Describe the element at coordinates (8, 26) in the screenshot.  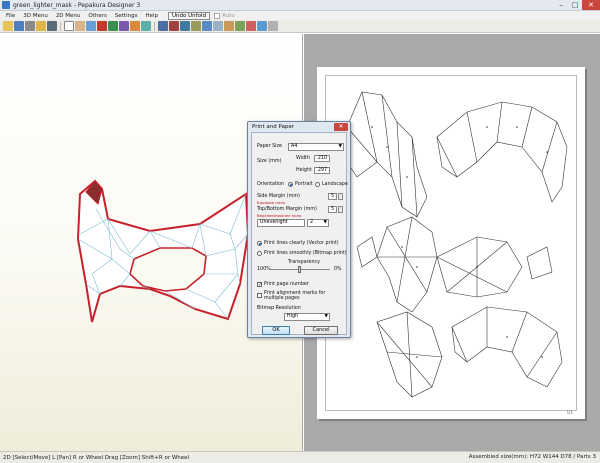
I see `open-icon` at that location.